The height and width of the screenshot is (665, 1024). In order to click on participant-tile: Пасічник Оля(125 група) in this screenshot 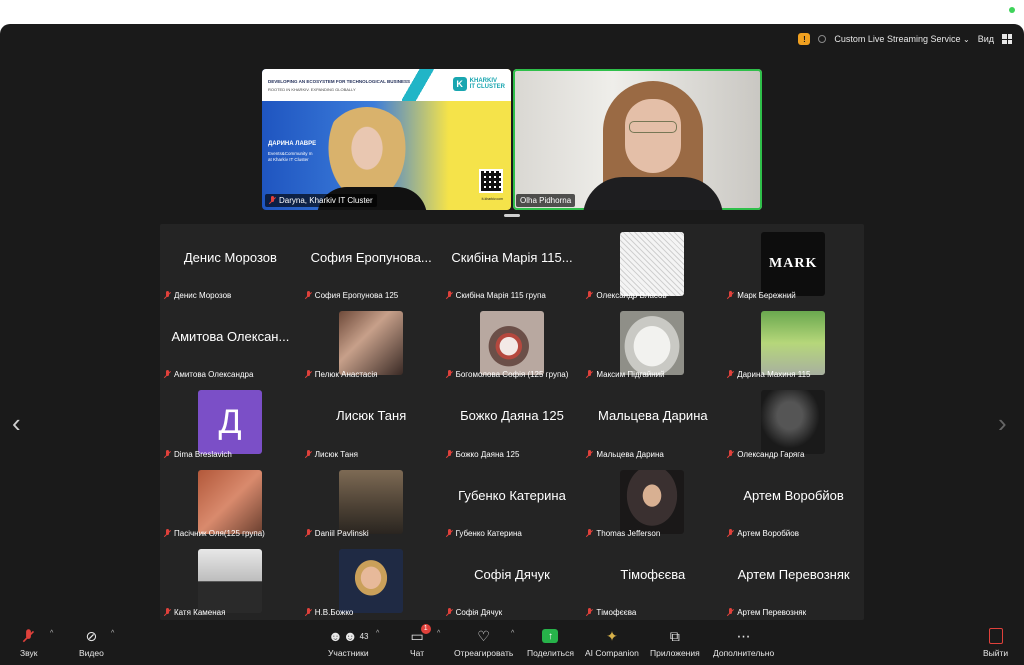, I will do `click(230, 501)`.